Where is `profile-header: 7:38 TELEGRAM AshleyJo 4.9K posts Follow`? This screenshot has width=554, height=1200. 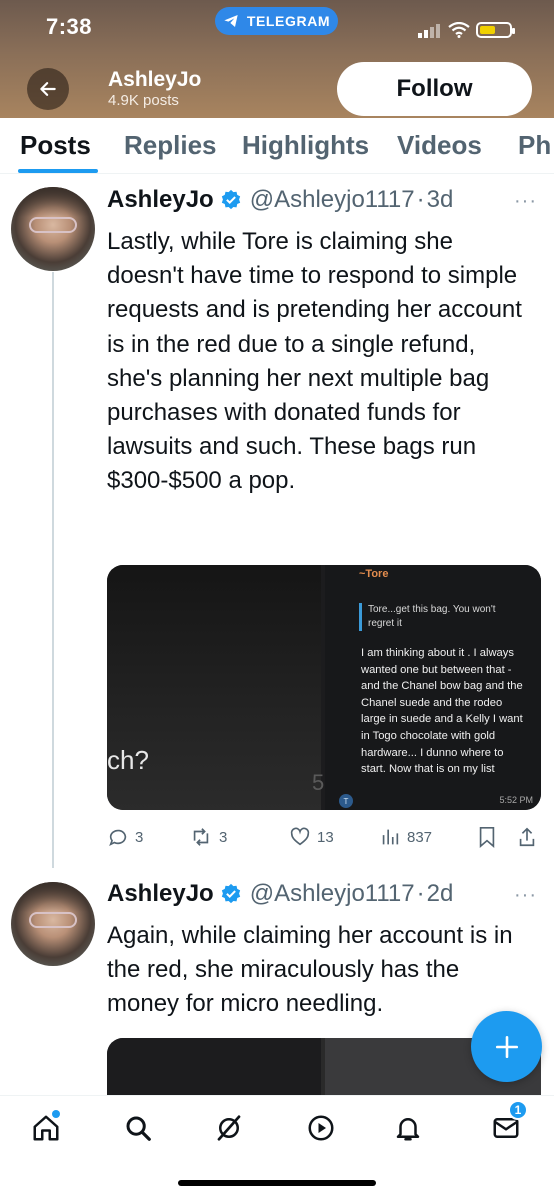
profile-header: 7:38 TELEGRAM AshleyJo 4.9K posts Follow is located at coordinates (277, 59).